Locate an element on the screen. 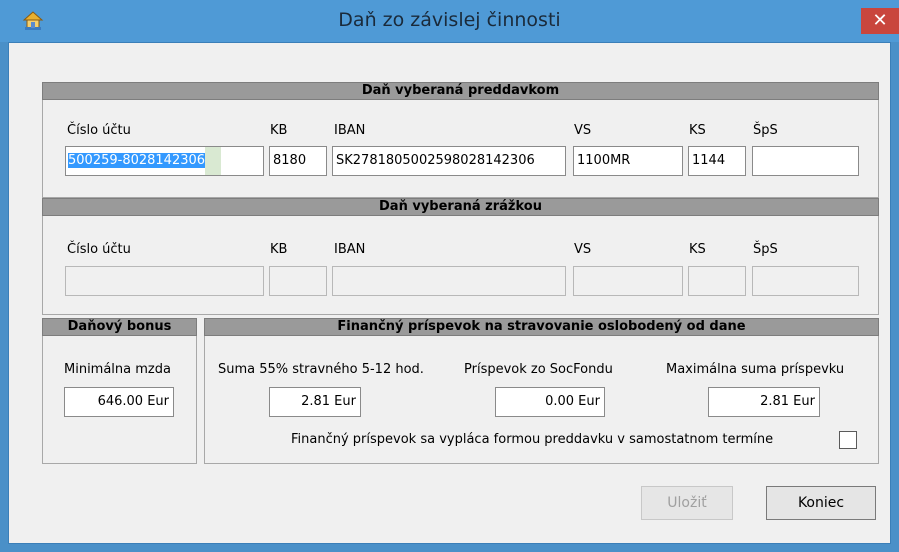  label-iban-withholding: IBAN is located at coordinates (350, 249).